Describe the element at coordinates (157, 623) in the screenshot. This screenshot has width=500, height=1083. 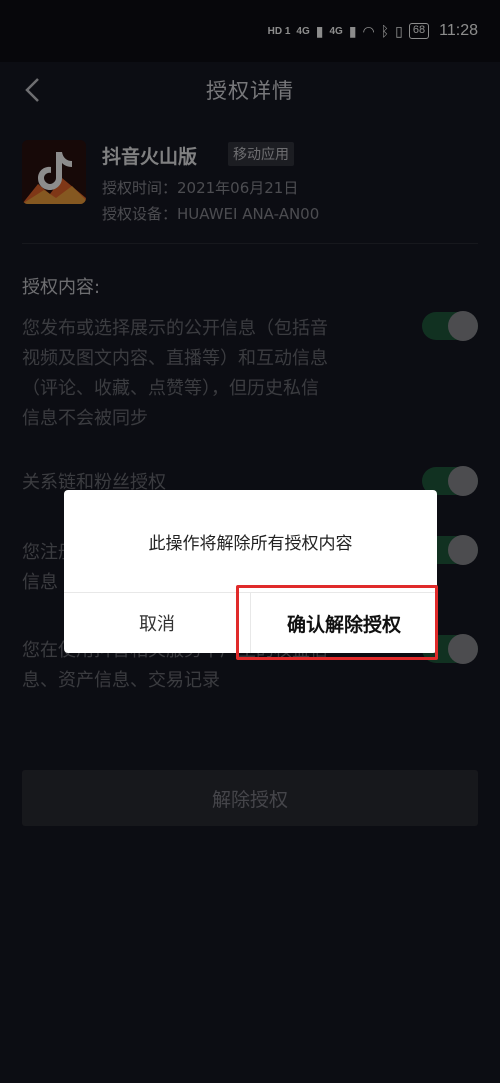
I see `cancel-button: 取消` at that location.